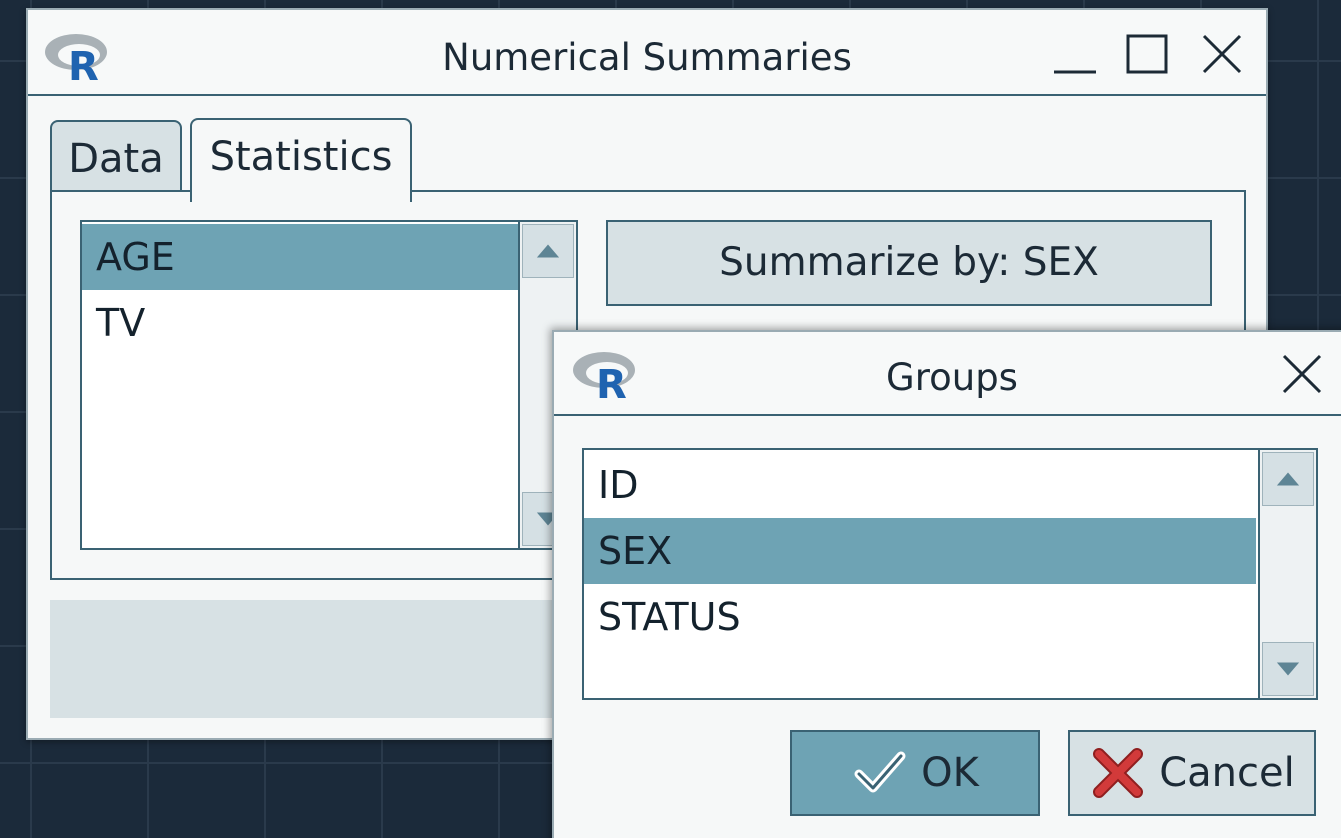 The height and width of the screenshot is (838, 1341). I want to click on summarize-by-button: Summarize by: SEX, so click(909, 263).